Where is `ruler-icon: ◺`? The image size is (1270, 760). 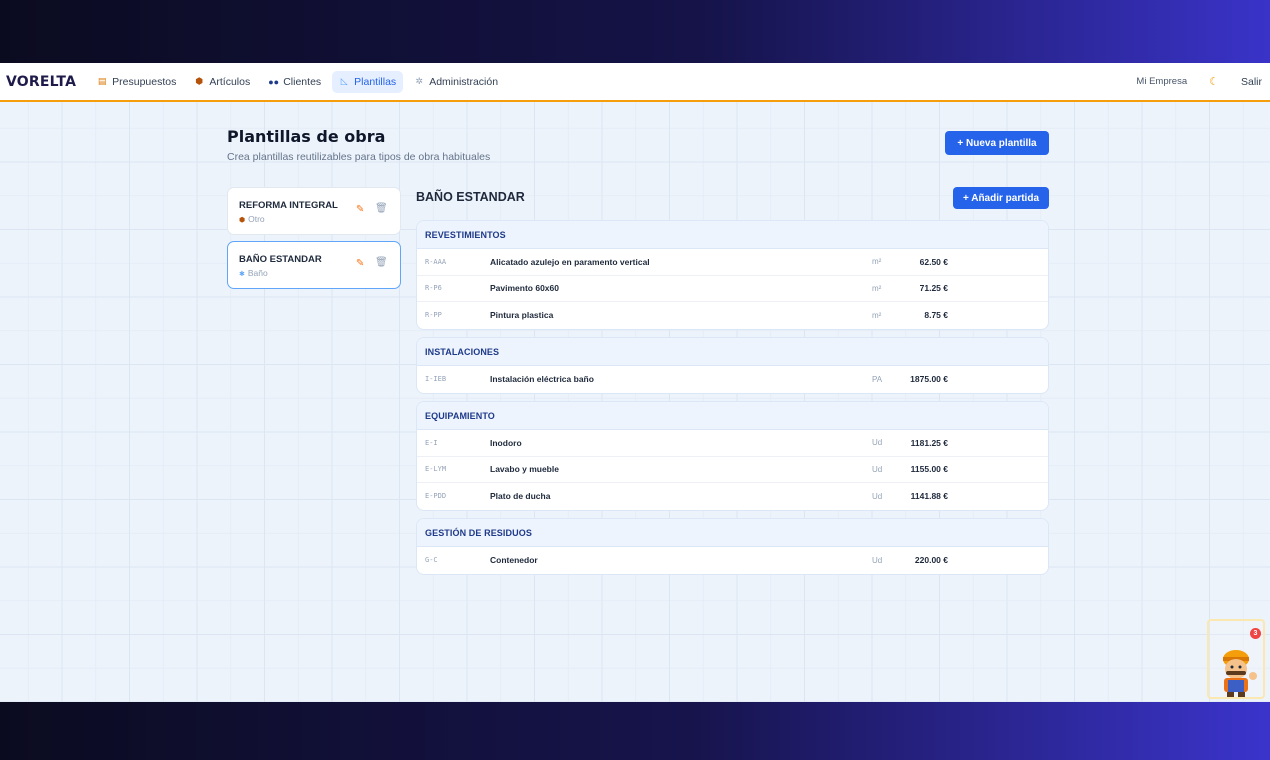 ruler-icon: ◺ is located at coordinates (344, 81).